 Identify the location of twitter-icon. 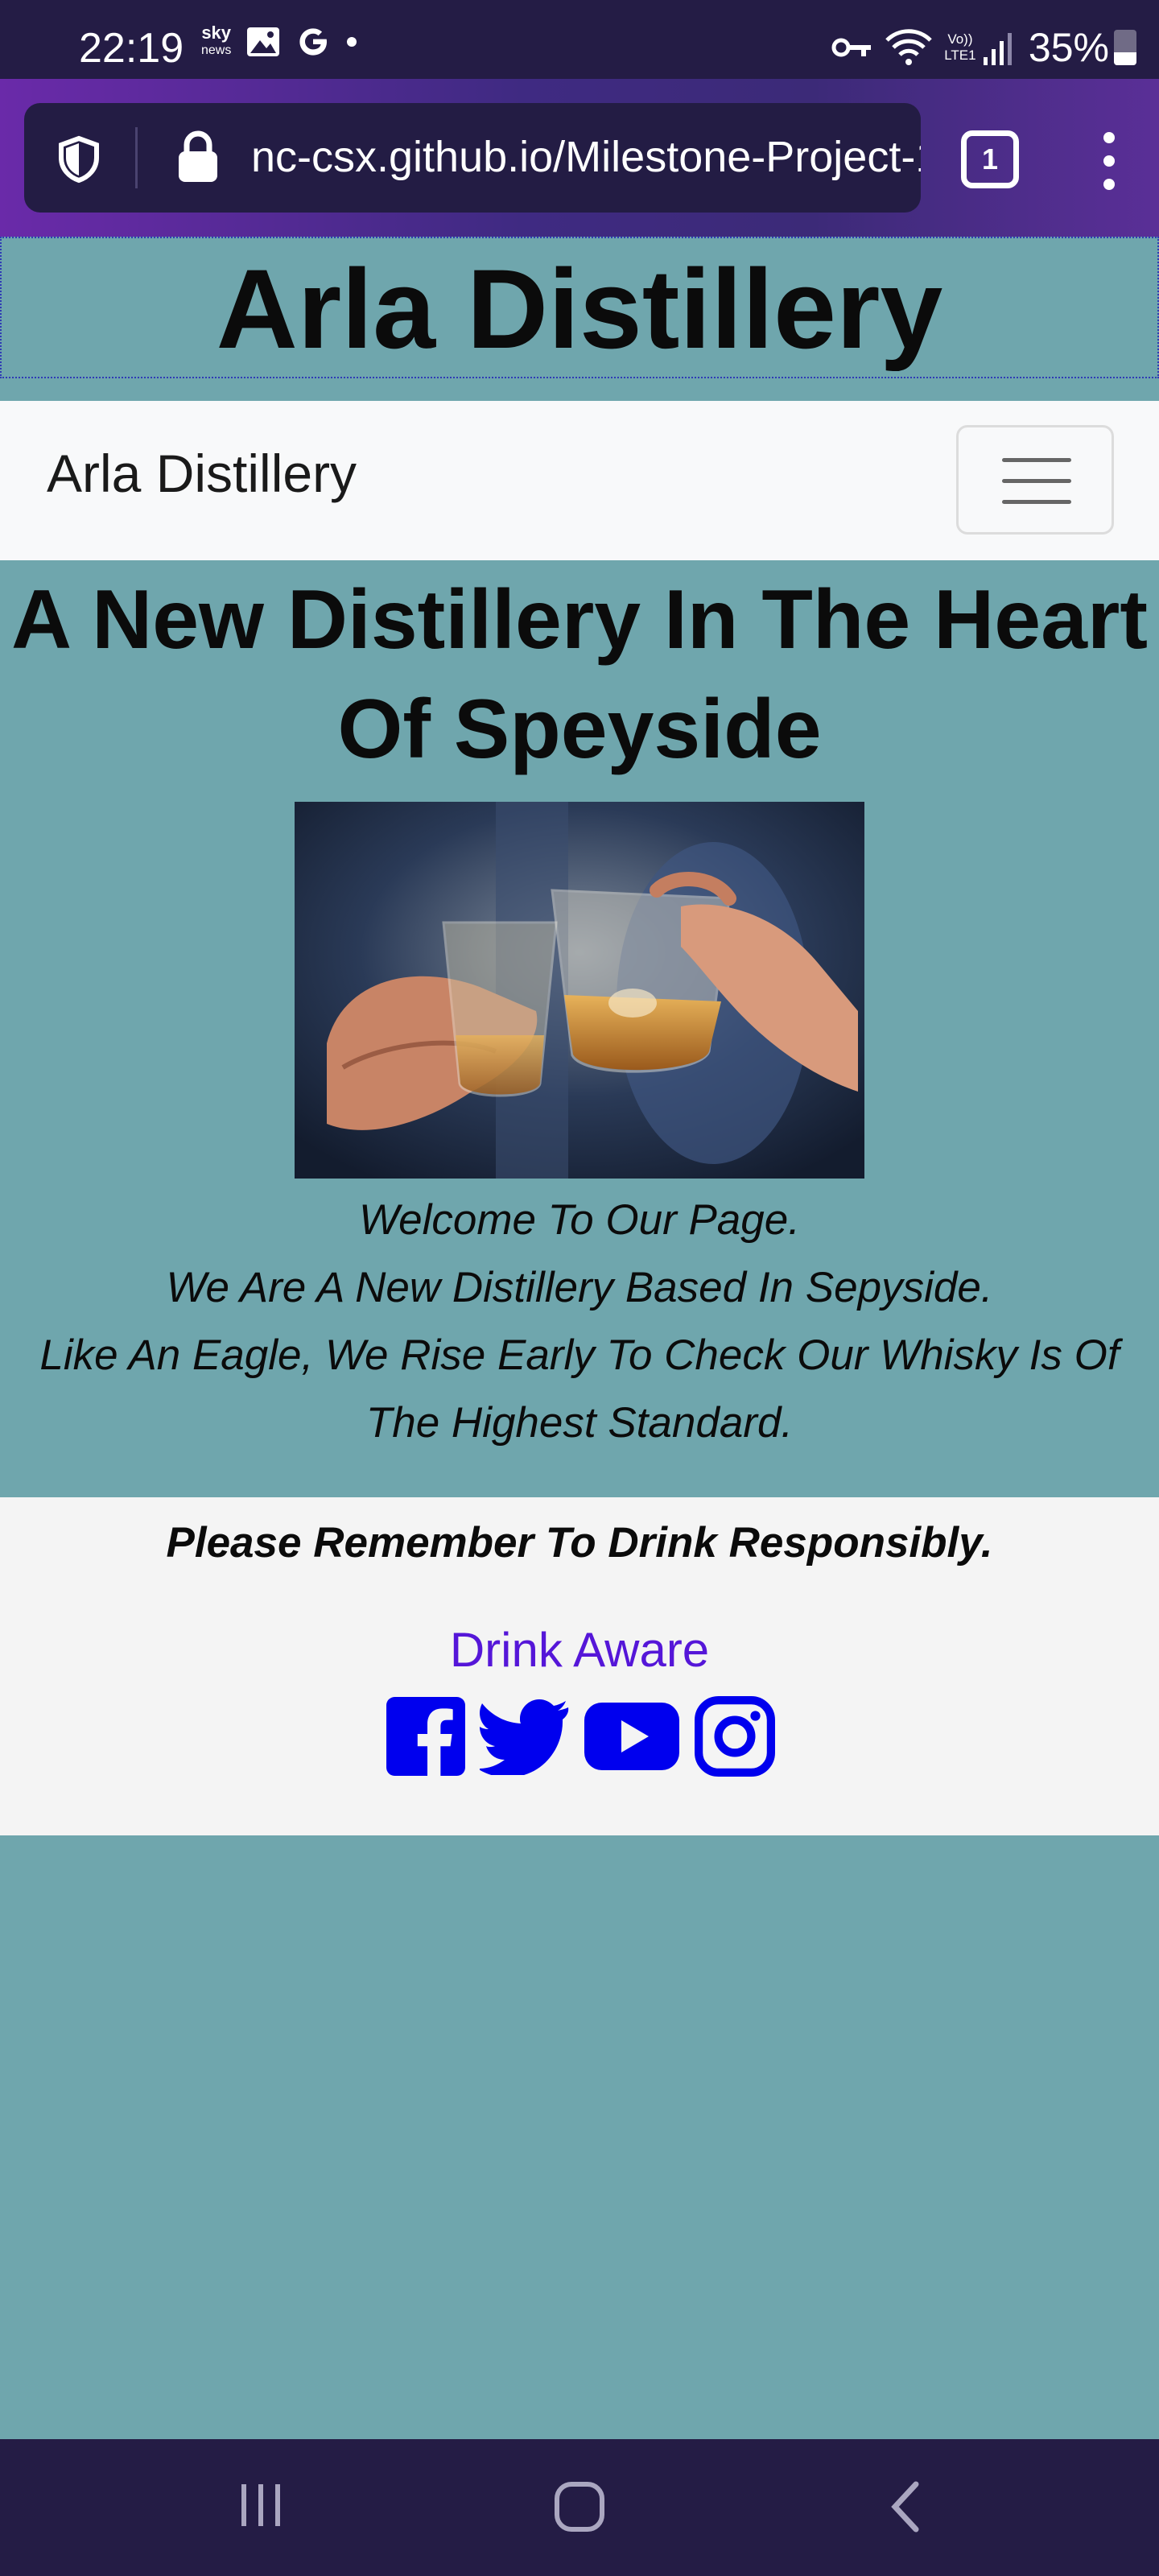
(525, 1736).